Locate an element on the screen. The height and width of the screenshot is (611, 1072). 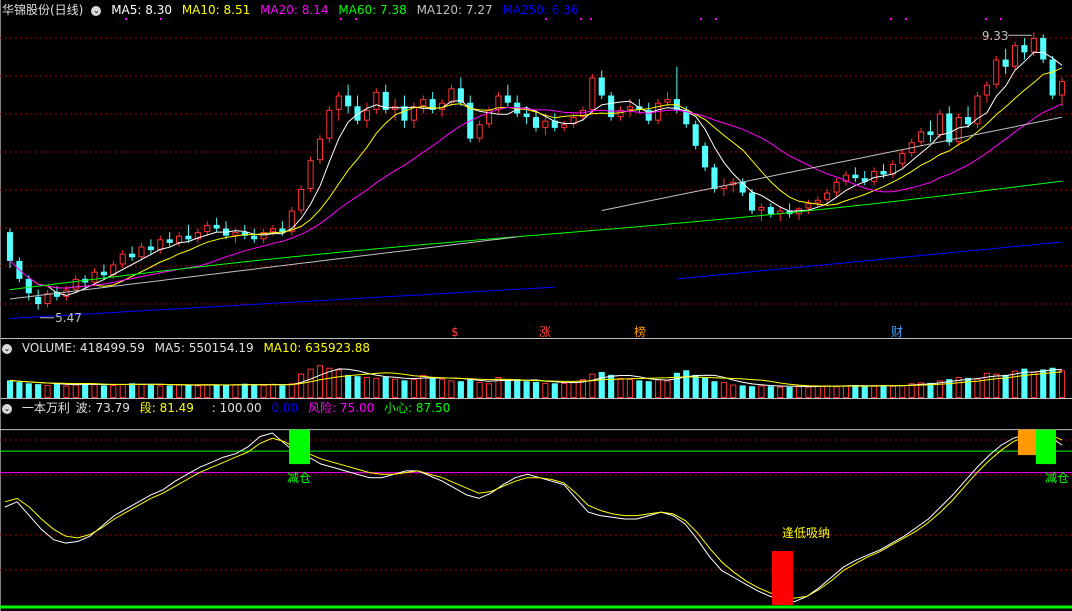
ma120-label: MA120: 7.27 is located at coordinates (454, 10).